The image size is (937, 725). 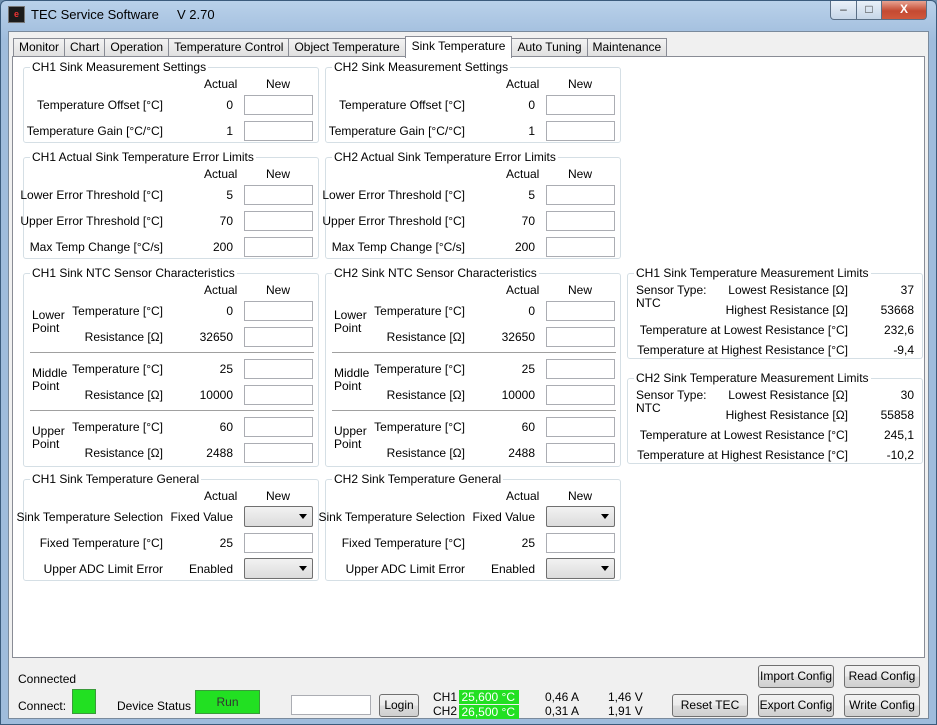 What do you see at coordinates (489, 712) in the screenshot?
I see `ch2-temperature-display: 26,500 °C` at bounding box center [489, 712].